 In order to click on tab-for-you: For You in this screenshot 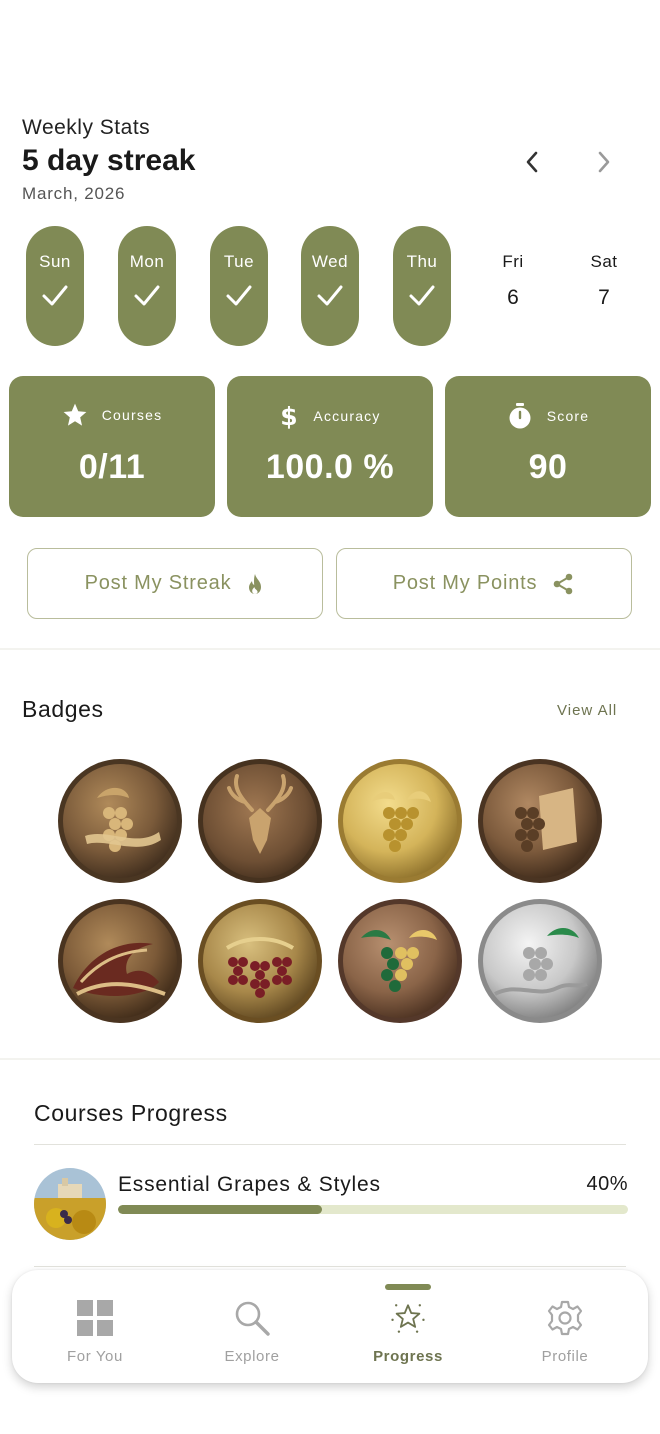, I will do `click(95, 1326)`.